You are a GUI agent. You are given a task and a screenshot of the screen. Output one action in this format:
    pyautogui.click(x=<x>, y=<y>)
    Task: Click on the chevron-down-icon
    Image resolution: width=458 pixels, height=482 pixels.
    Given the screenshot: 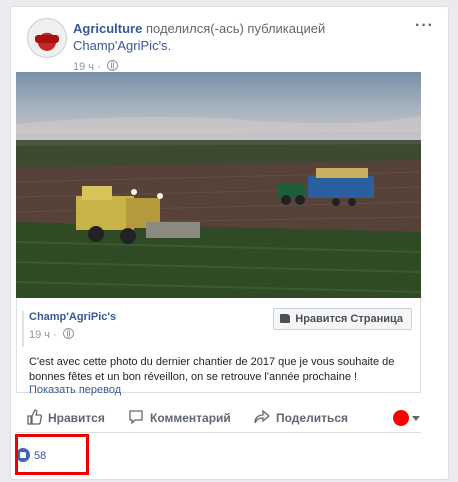 What is the action you would take?
    pyautogui.click(x=416, y=418)
    